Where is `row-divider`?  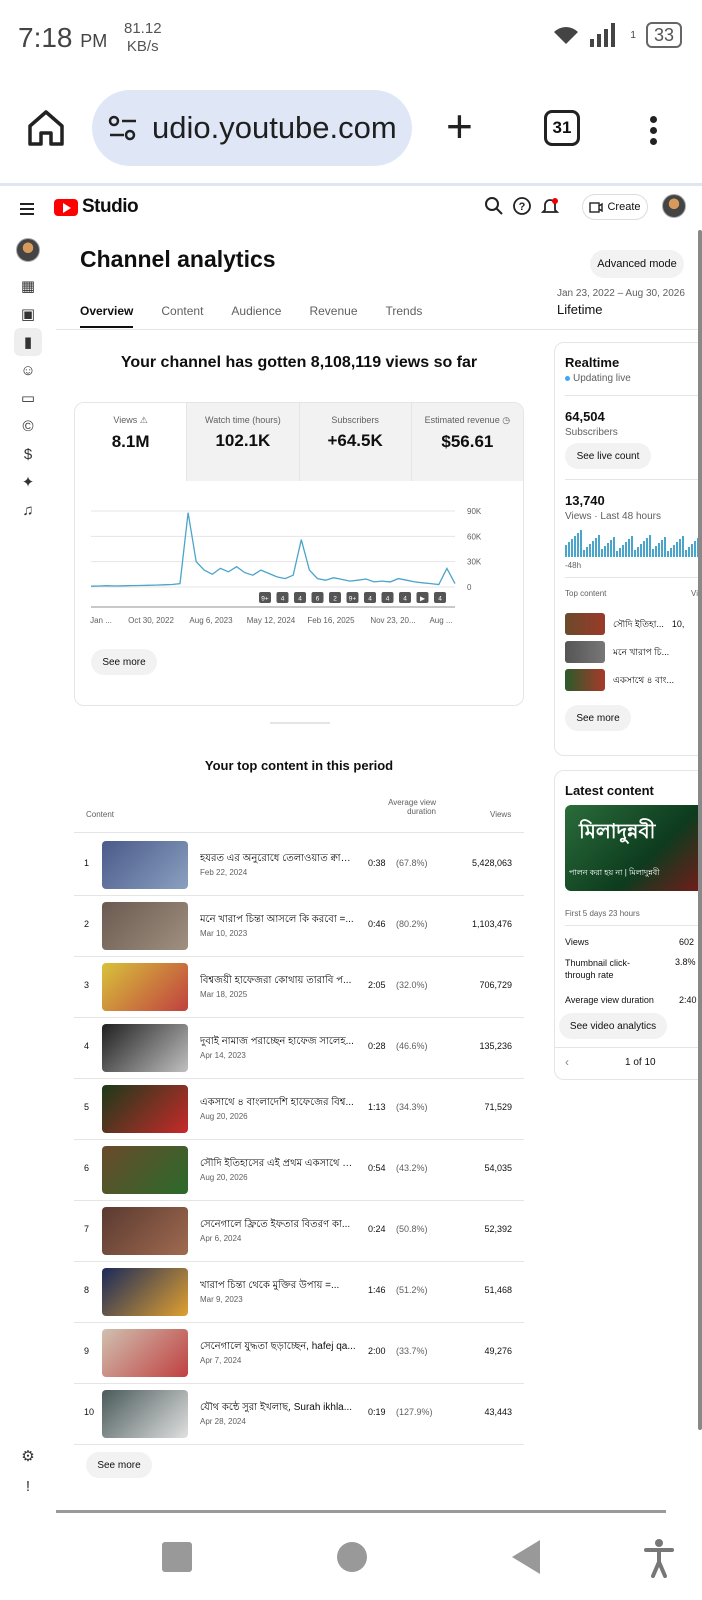 row-divider is located at coordinates (299, 1444).